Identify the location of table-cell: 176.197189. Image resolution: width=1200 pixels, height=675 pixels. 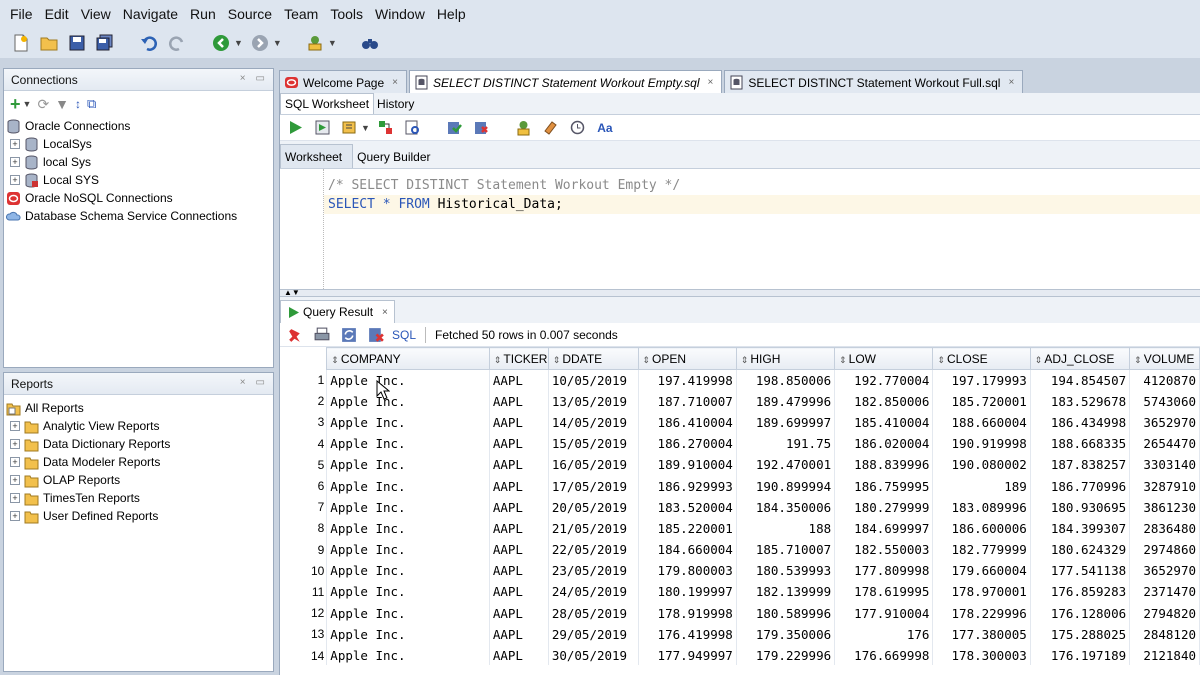
(1080, 654).